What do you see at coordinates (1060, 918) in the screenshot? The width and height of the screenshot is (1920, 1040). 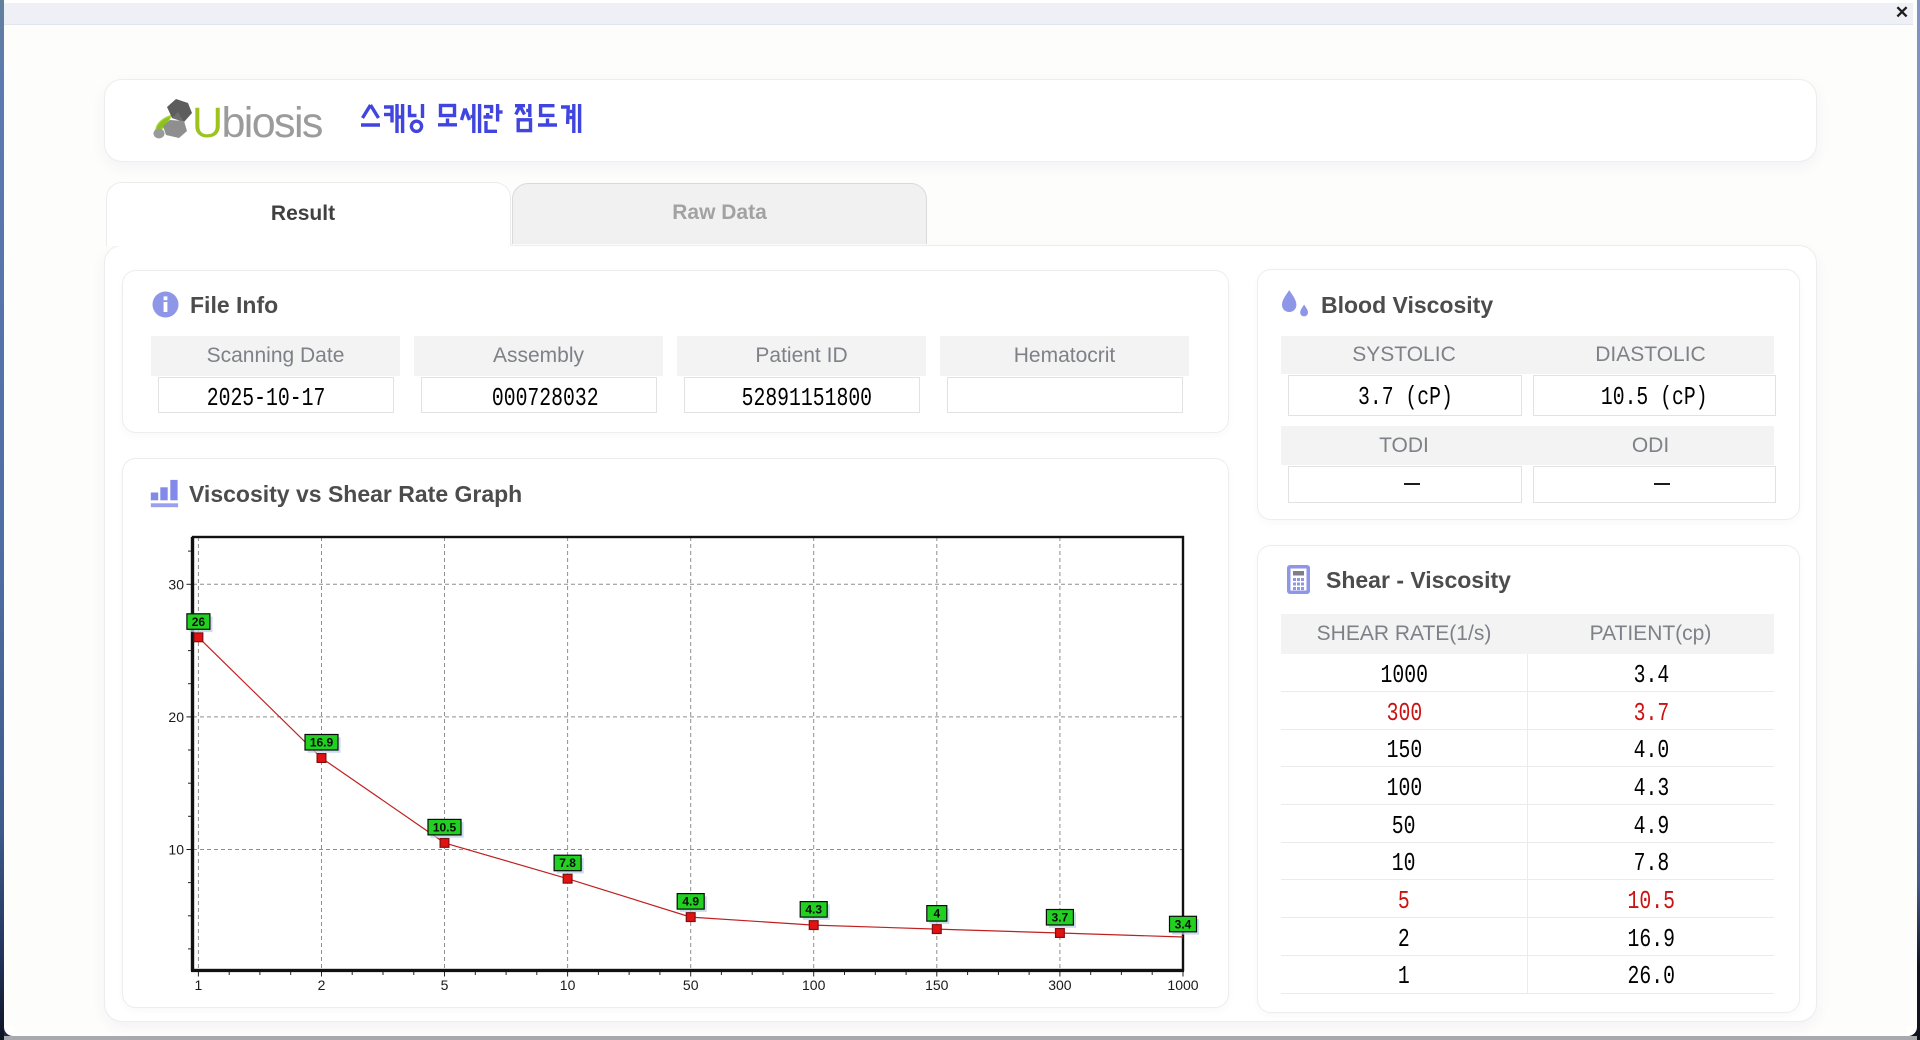 I see `svg-text: 3.7` at bounding box center [1060, 918].